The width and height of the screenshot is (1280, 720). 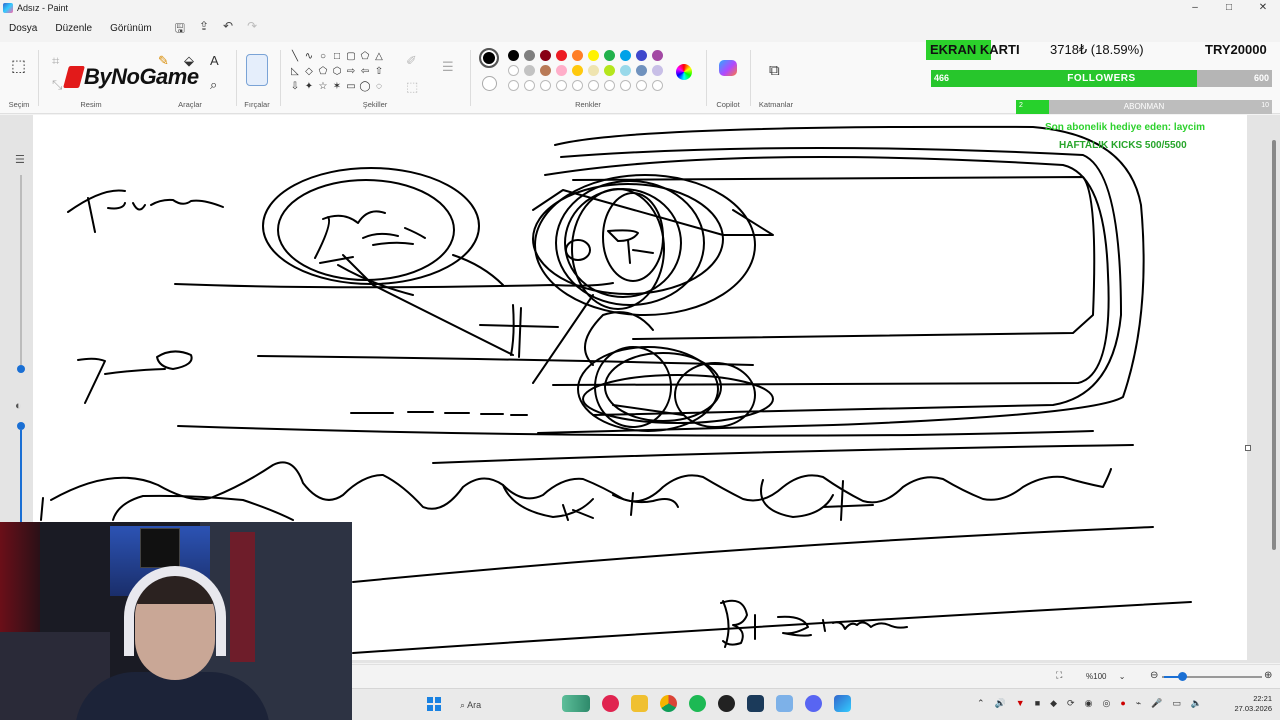 What do you see at coordinates (412, 86) in the screenshot?
I see `fill-style-icon: ⬚` at bounding box center [412, 86].